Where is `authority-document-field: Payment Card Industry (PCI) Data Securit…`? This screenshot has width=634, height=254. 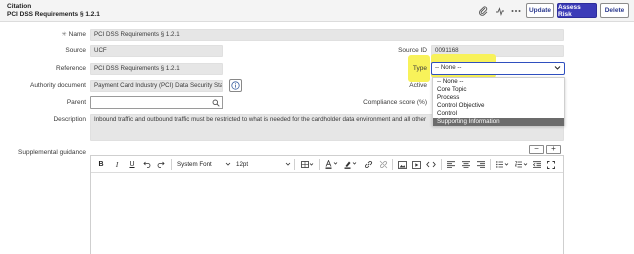 authority-document-field: Payment Card Industry (PCI) Data Securit… is located at coordinates (156, 86).